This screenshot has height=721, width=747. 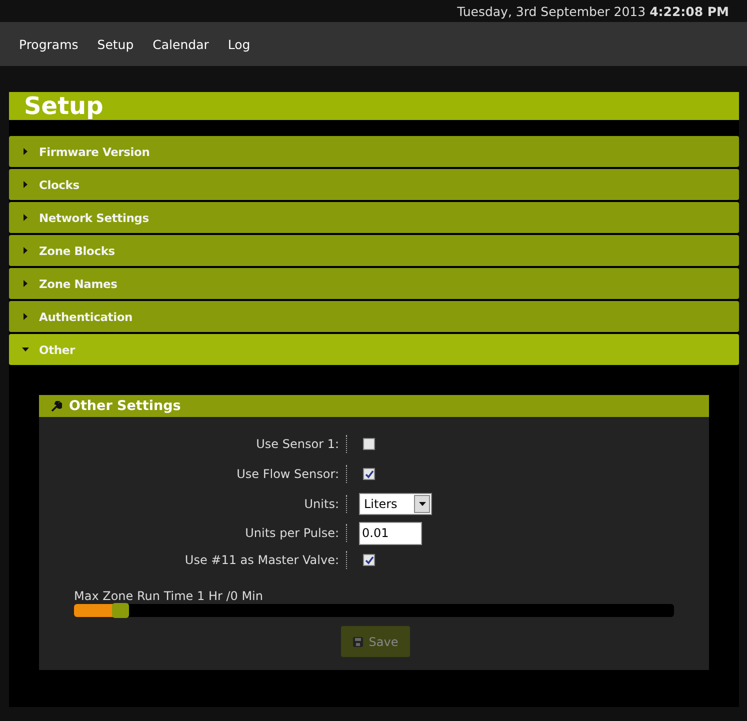 I want to click on accordion-header: Firmware Version, so click(x=374, y=151).